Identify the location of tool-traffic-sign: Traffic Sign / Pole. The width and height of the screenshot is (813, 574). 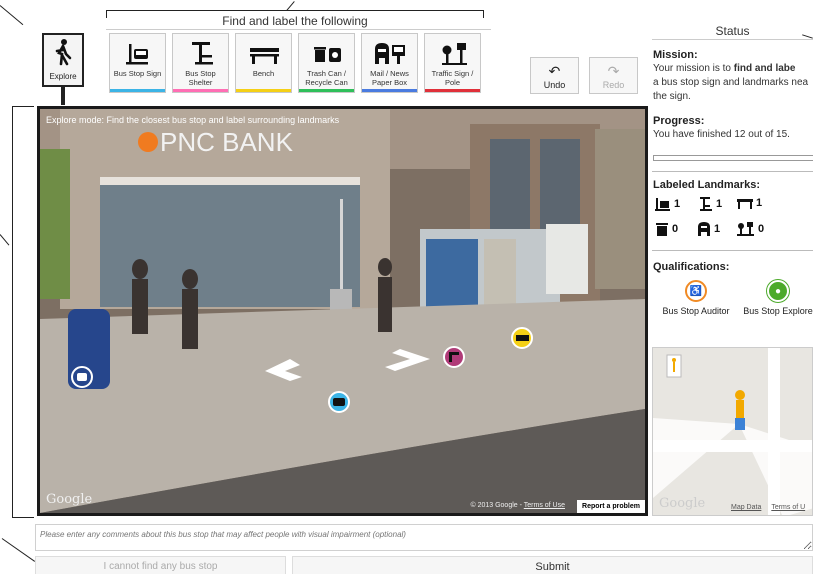
(452, 63).